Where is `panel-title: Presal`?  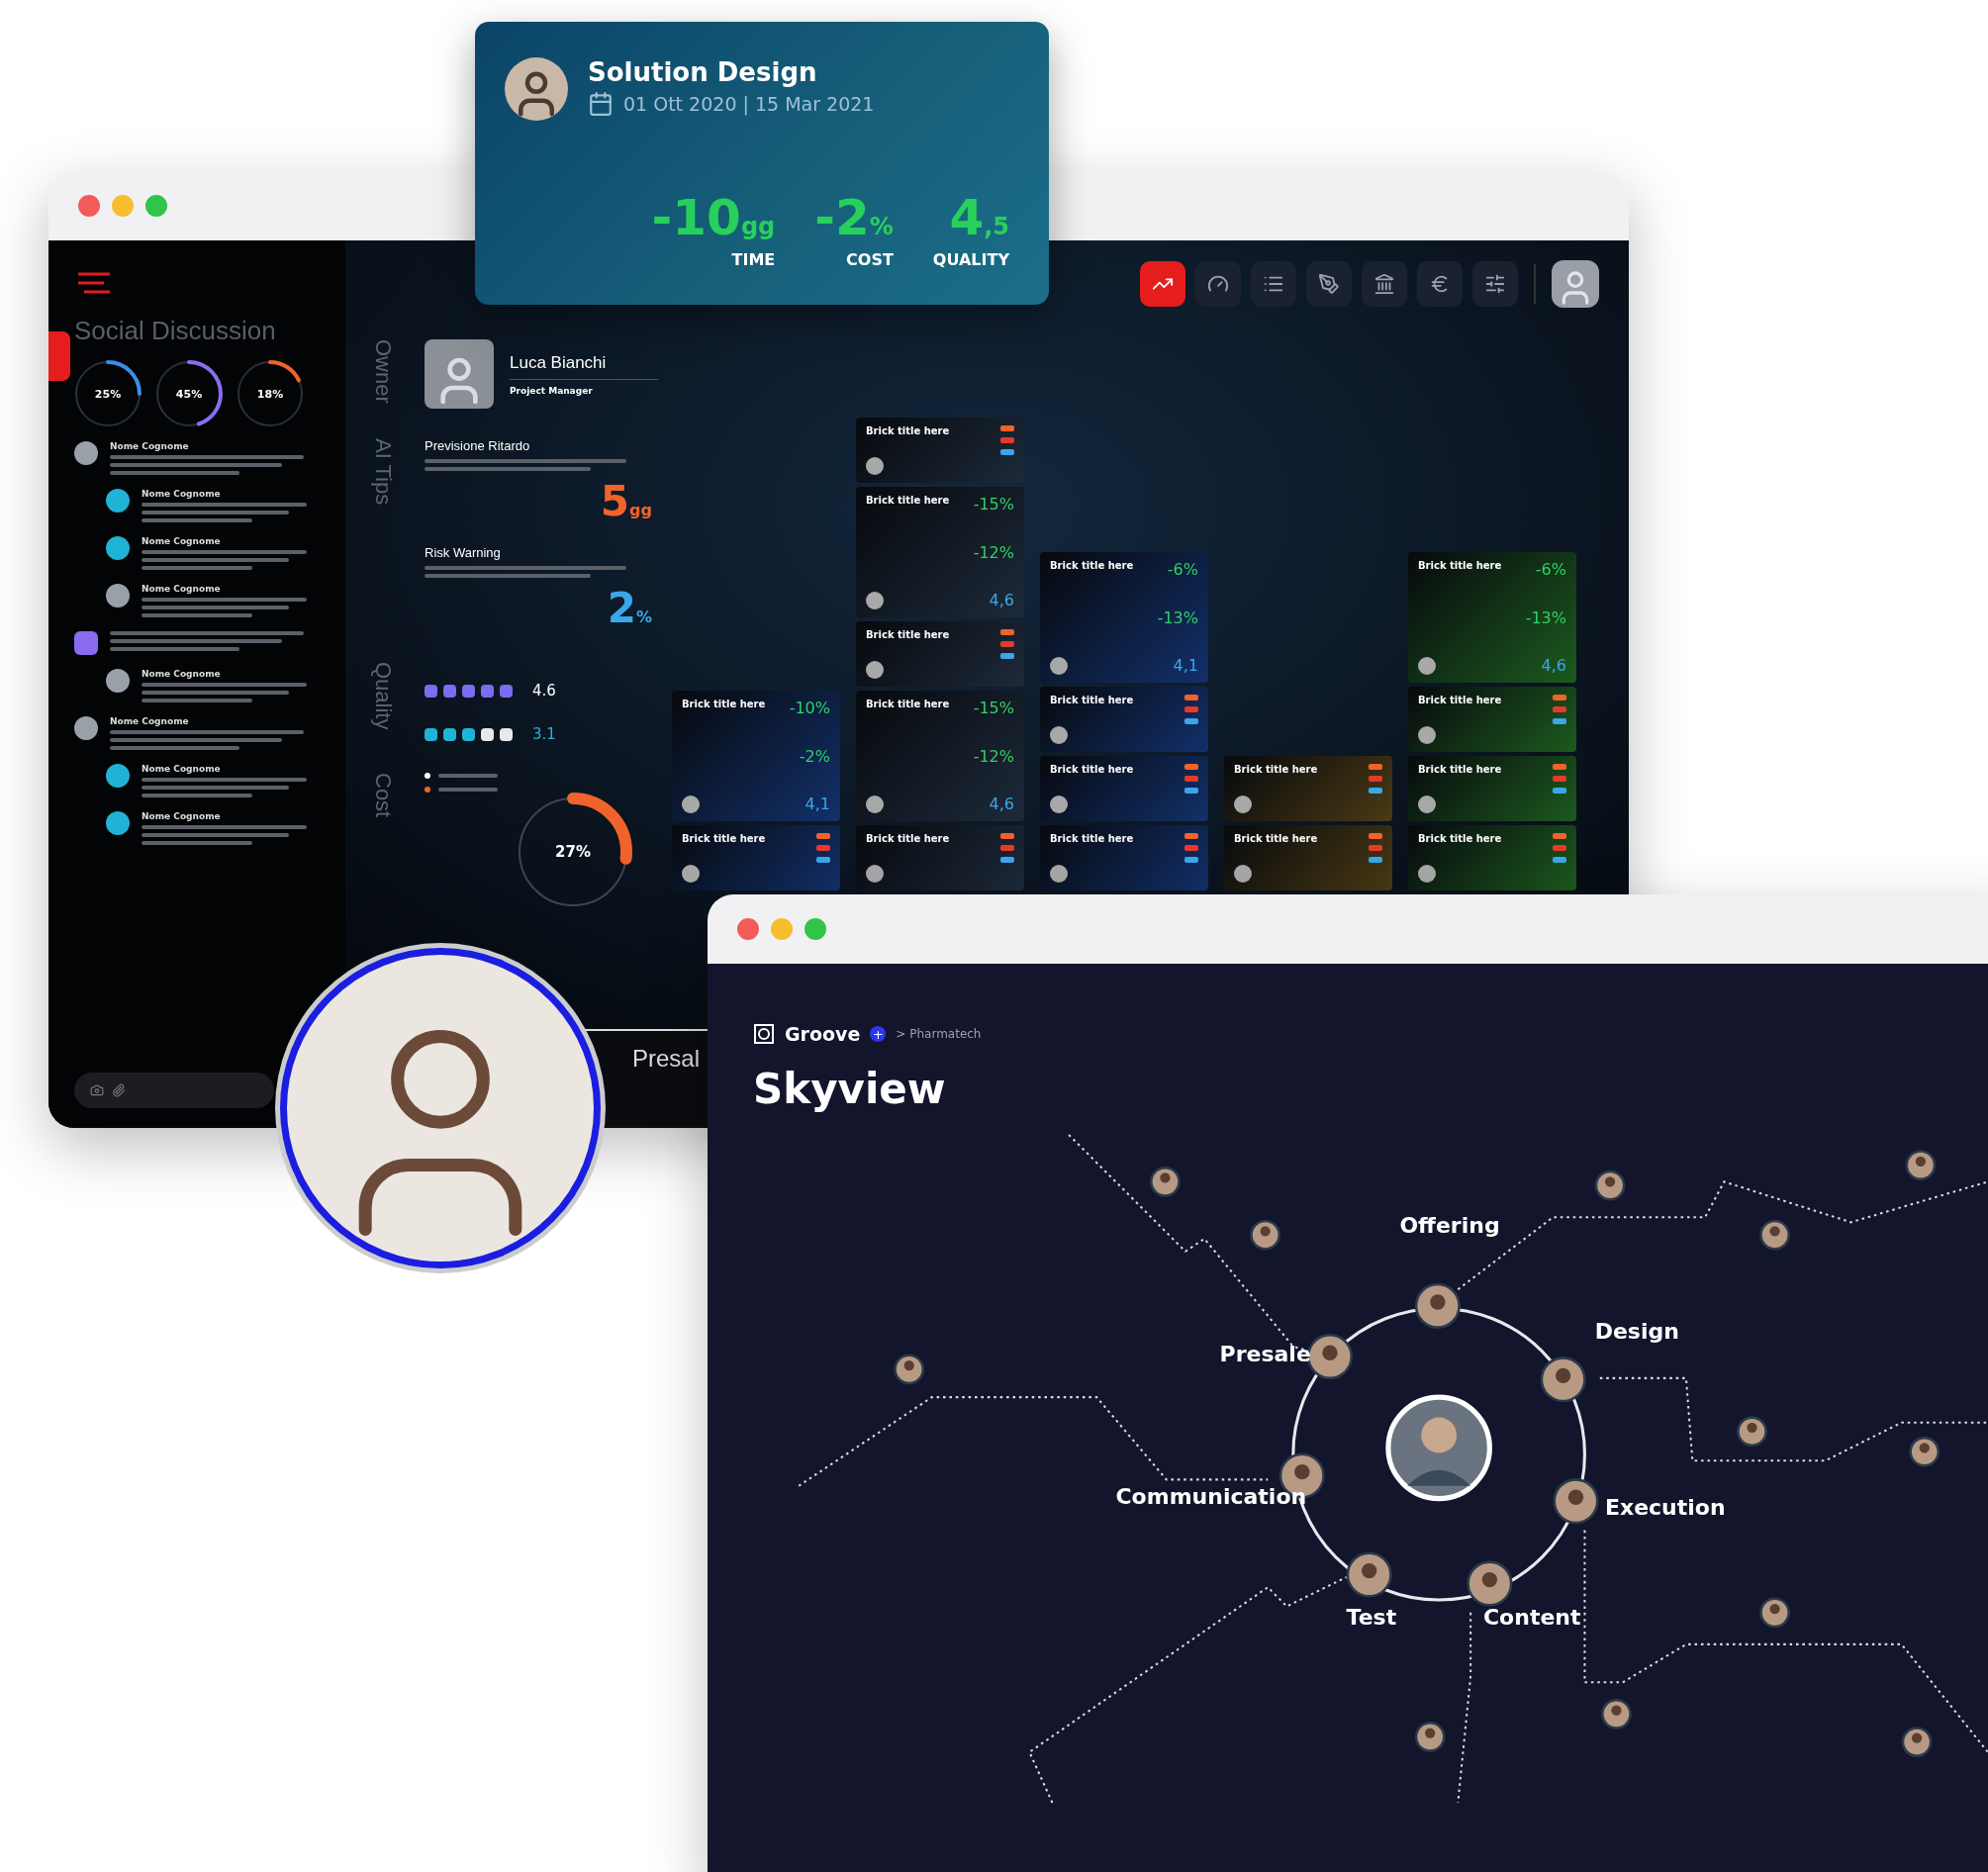
panel-title: Presal is located at coordinates (666, 1058).